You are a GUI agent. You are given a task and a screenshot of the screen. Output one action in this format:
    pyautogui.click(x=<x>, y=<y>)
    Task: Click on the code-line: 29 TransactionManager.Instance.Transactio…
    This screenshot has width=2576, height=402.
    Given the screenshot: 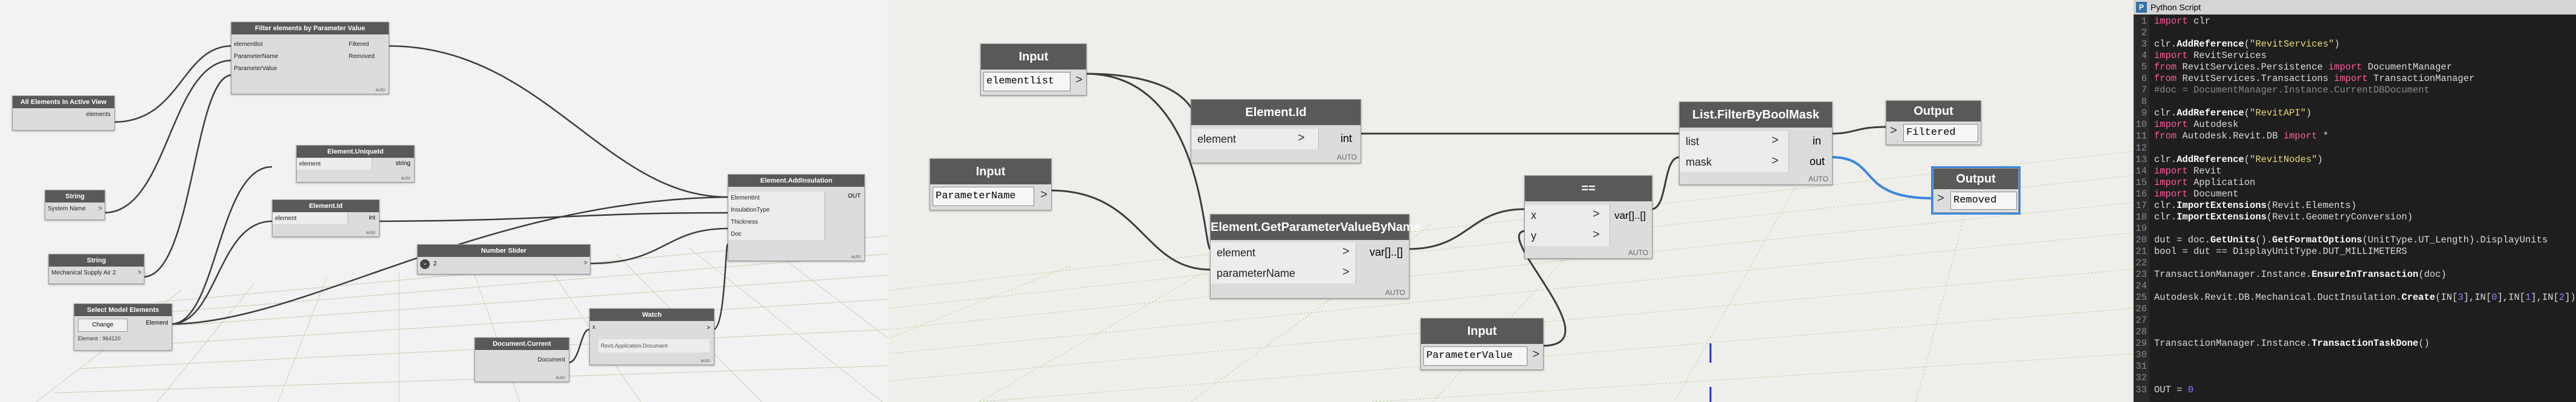 What is the action you would take?
    pyautogui.click(x=2355, y=344)
    